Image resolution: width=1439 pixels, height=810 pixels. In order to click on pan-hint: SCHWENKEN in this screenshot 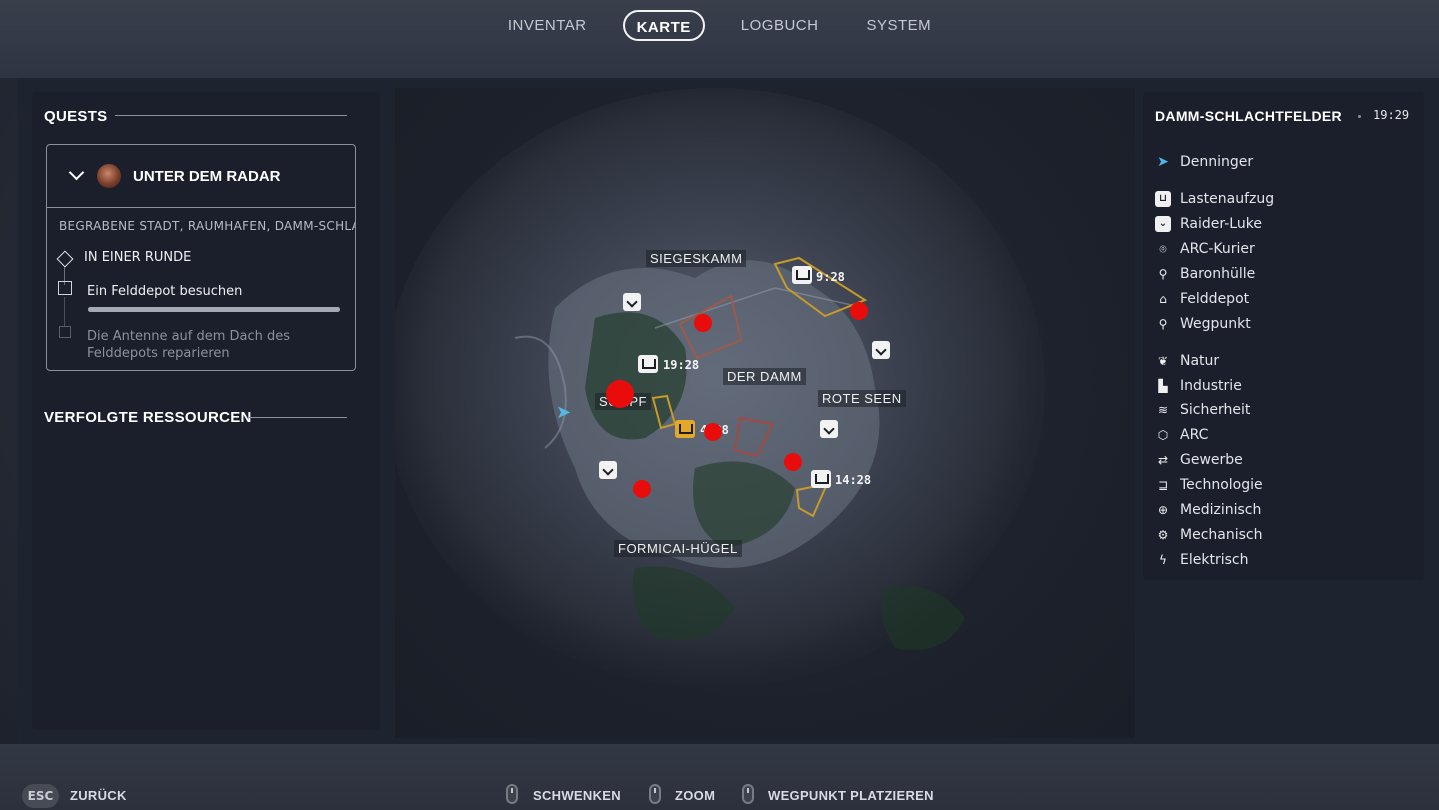, I will do `click(577, 795)`.